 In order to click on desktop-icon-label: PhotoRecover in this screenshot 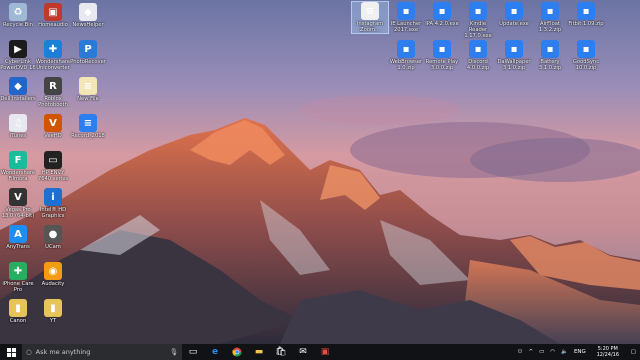, I will do `click(88, 62)`.